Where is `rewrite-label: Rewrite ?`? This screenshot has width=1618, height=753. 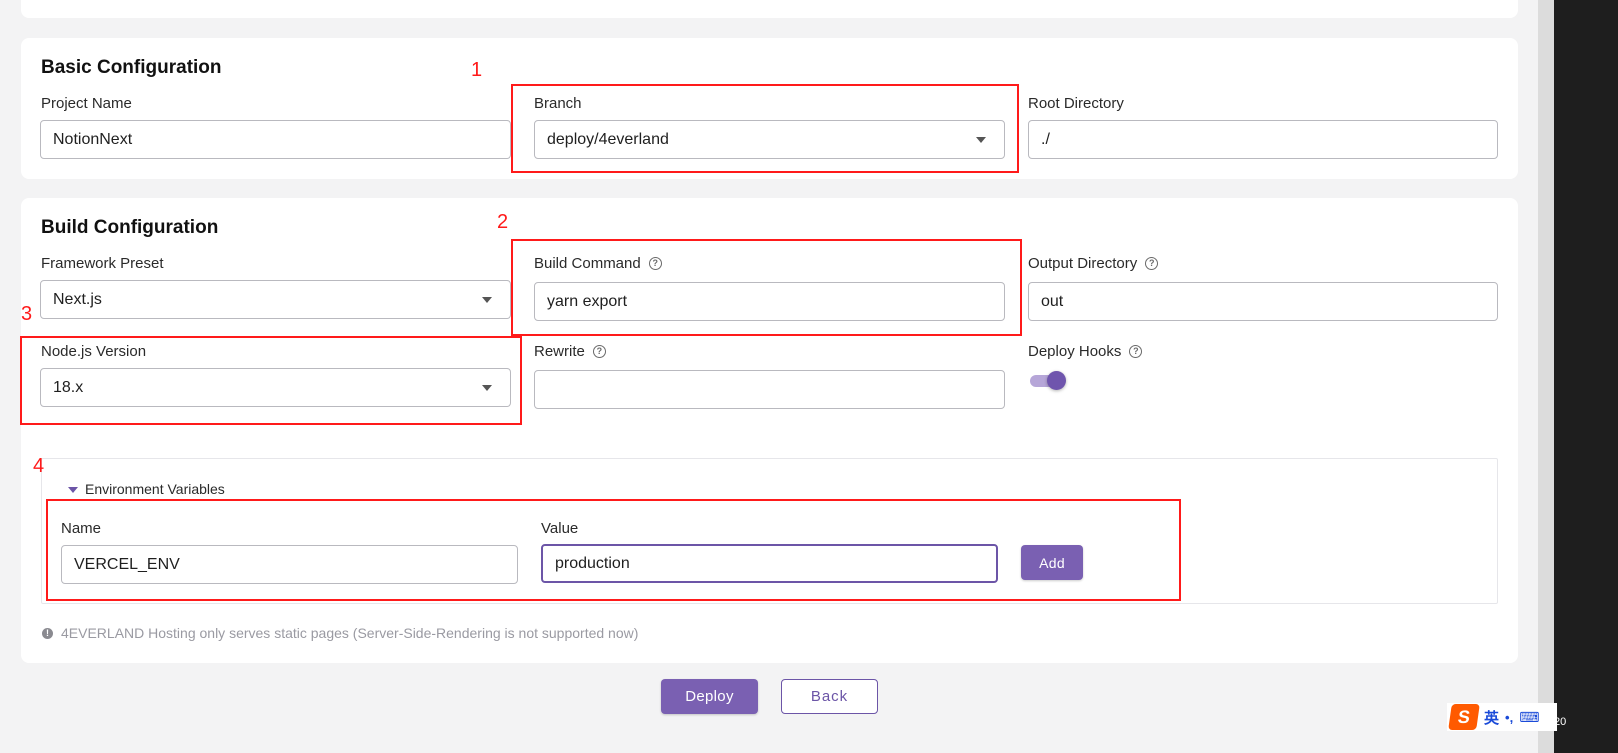 rewrite-label: Rewrite ? is located at coordinates (570, 351).